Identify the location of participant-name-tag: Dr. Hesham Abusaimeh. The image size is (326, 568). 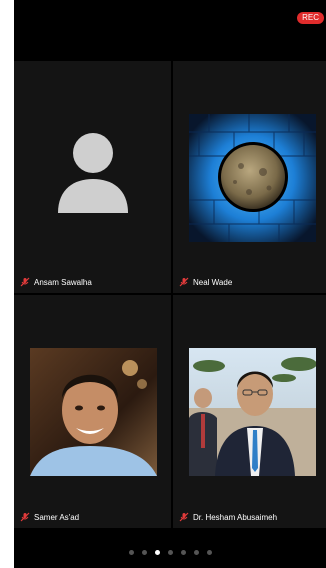
(228, 517).